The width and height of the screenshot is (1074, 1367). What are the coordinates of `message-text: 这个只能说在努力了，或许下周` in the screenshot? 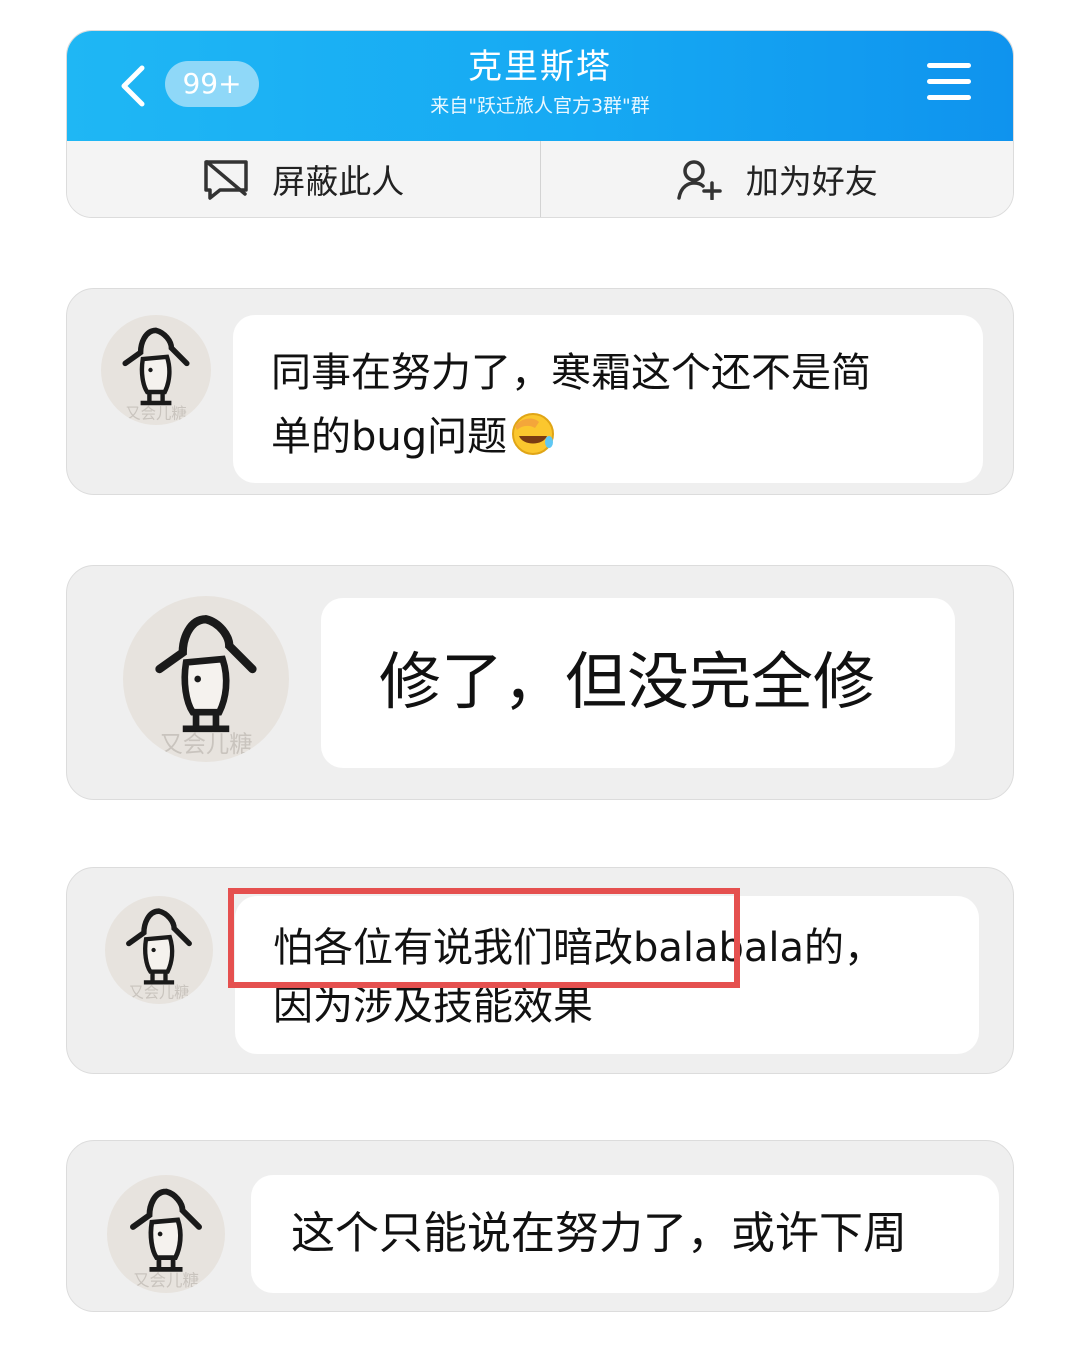 It's located at (599, 1233).